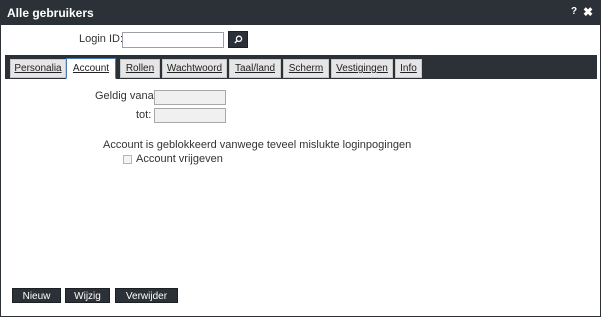  Describe the element at coordinates (173, 40) in the screenshot. I see `login-id-input` at that location.